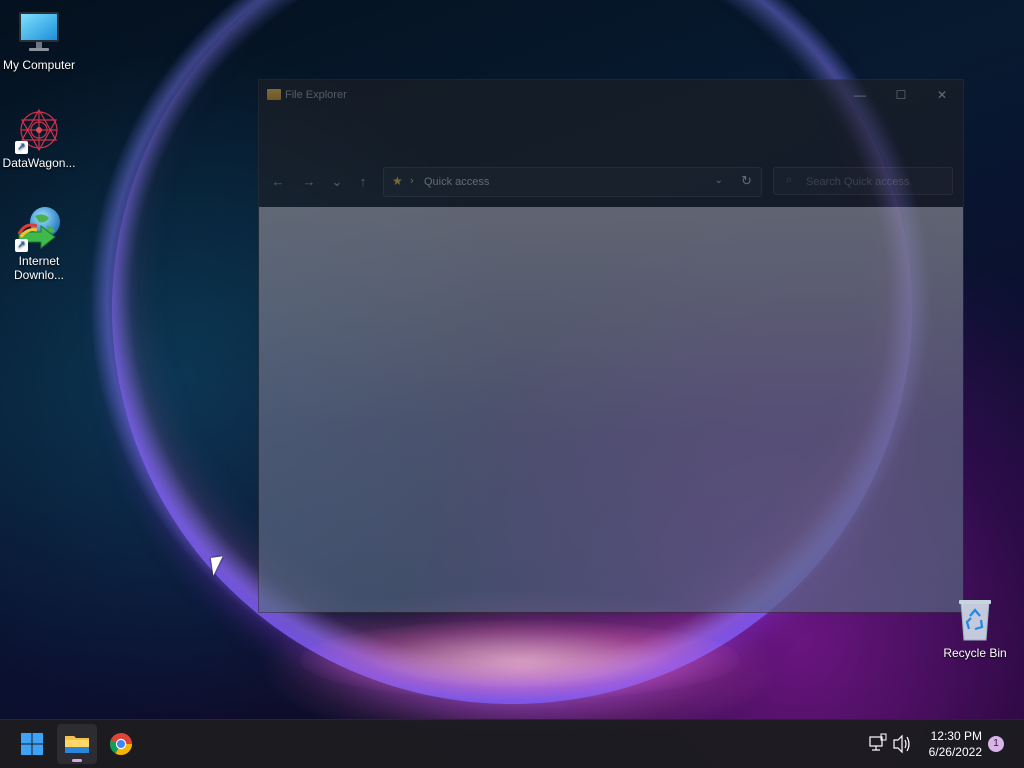 This screenshot has height=768, width=1024. I want to click on ribbon, so click(611, 136).